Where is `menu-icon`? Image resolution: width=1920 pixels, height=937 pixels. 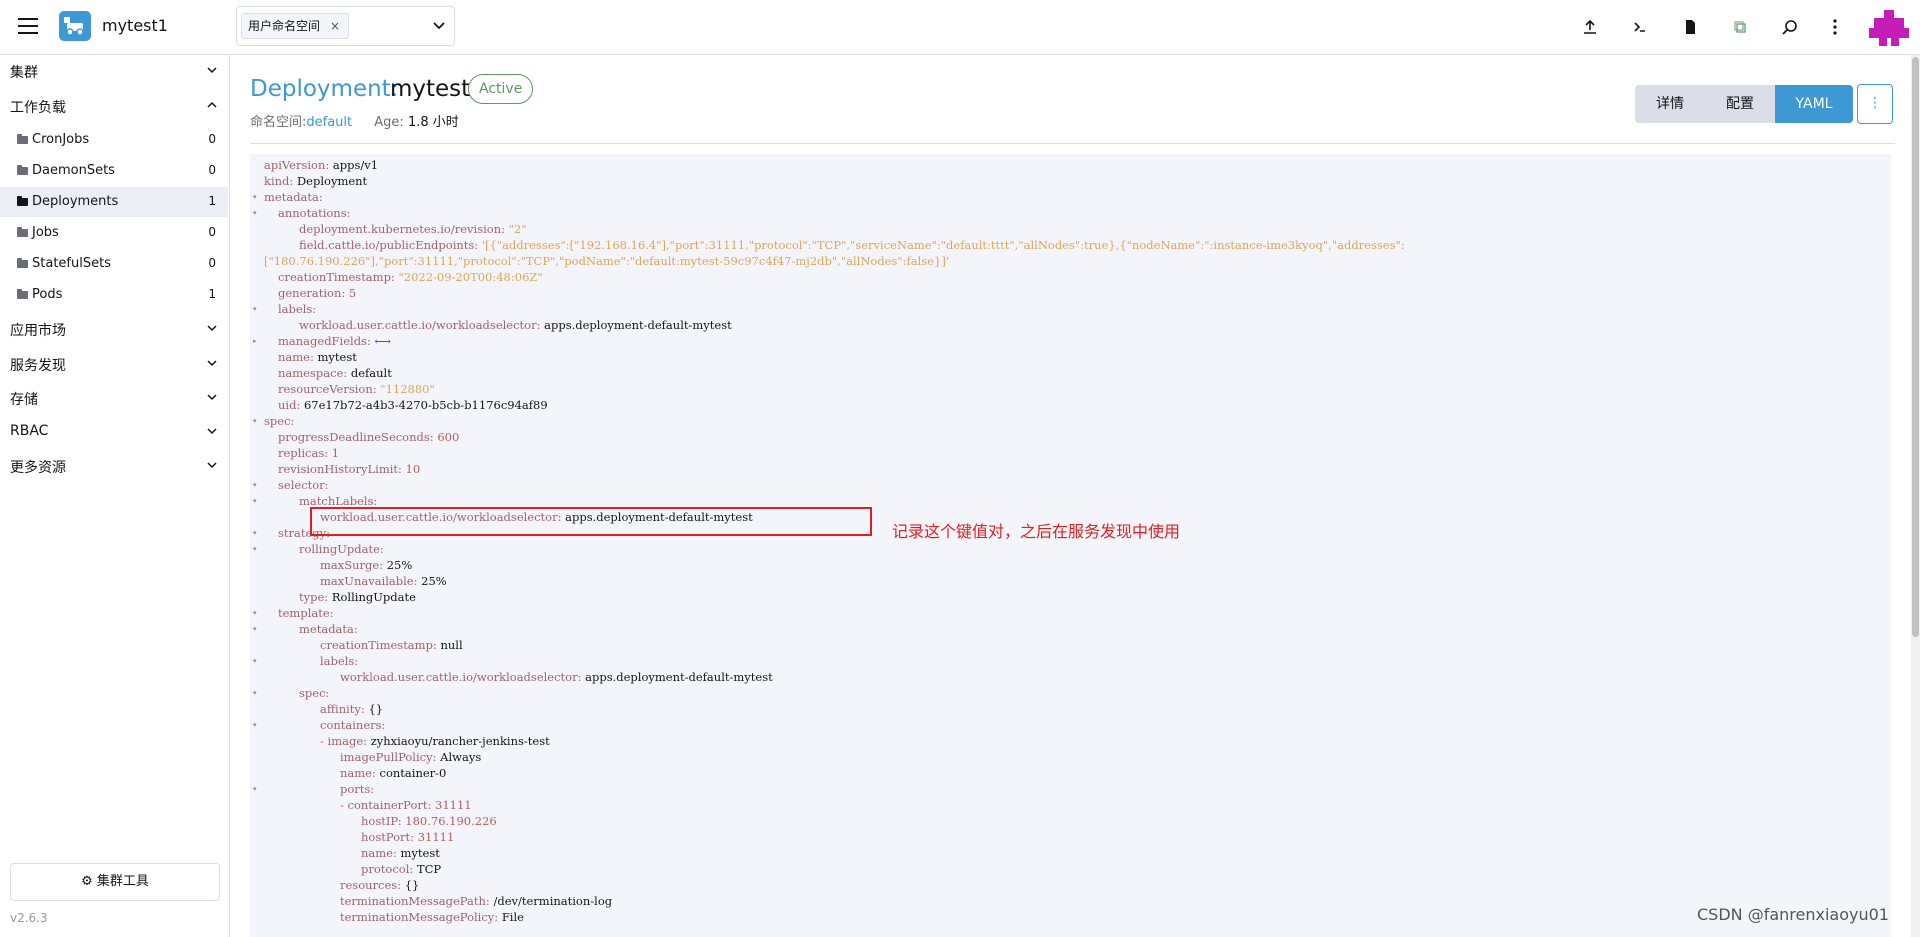
menu-icon is located at coordinates (28, 26).